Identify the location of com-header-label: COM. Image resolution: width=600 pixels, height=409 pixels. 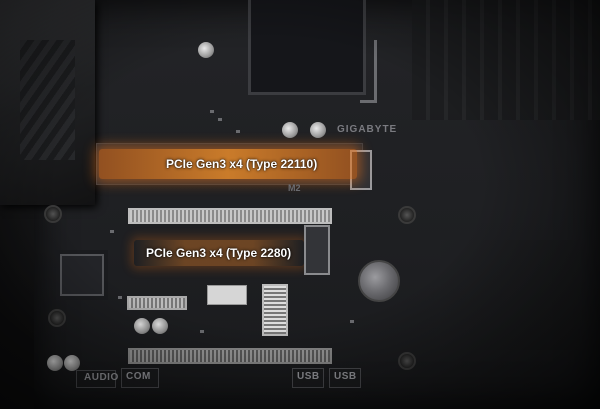
(138, 376).